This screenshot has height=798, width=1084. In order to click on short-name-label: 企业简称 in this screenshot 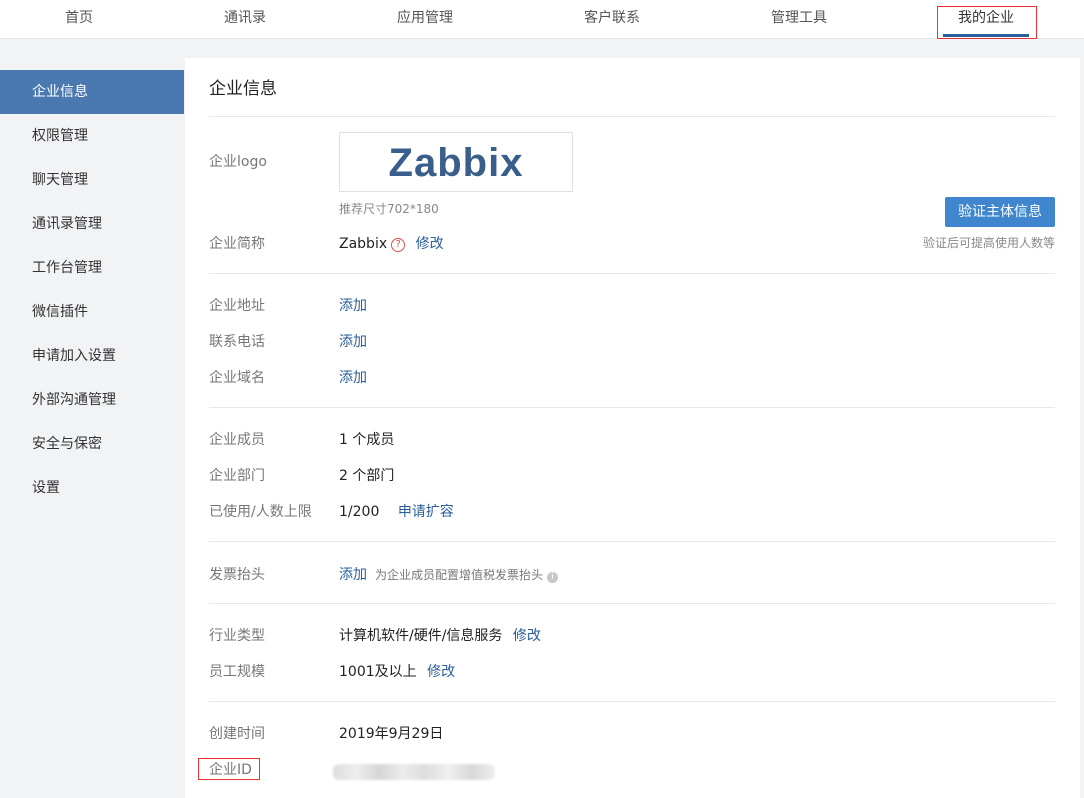, I will do `click(237, 244)`.